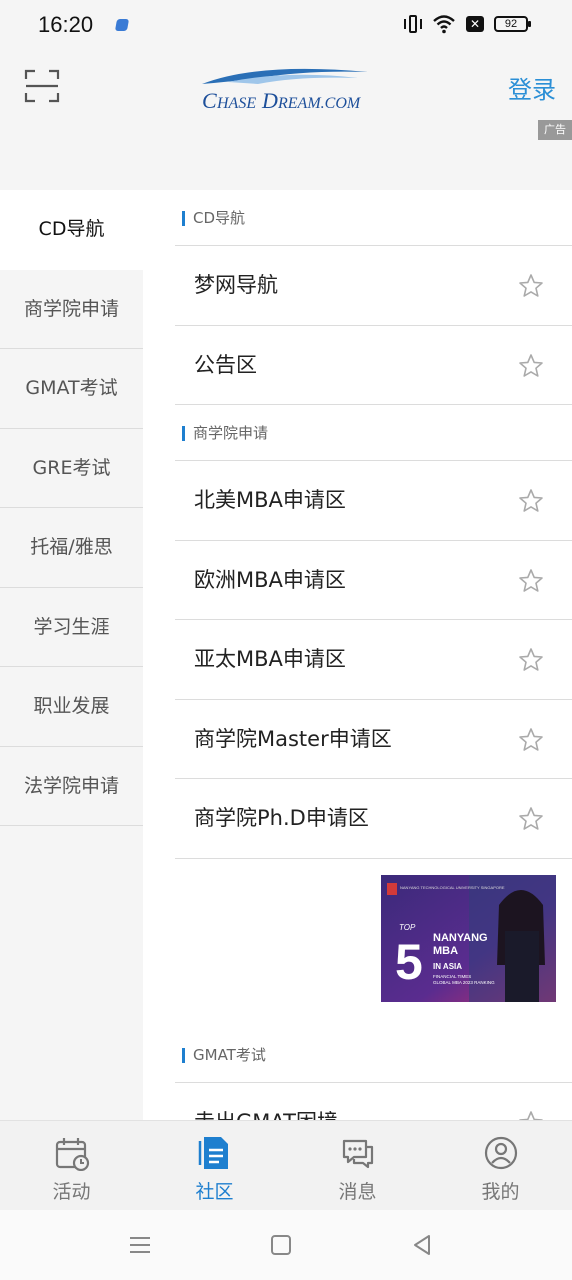  What do you see at coordinates (409, 962) in the screenshot?
I see `ad-number-text: 5` at bounding box center [409, 962].